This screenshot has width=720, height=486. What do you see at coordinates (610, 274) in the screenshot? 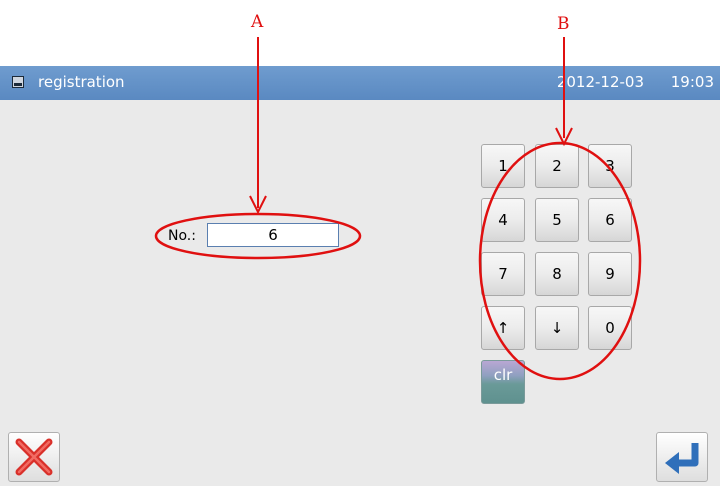
I see `key-9: 9` at bounding box center [610, 274].